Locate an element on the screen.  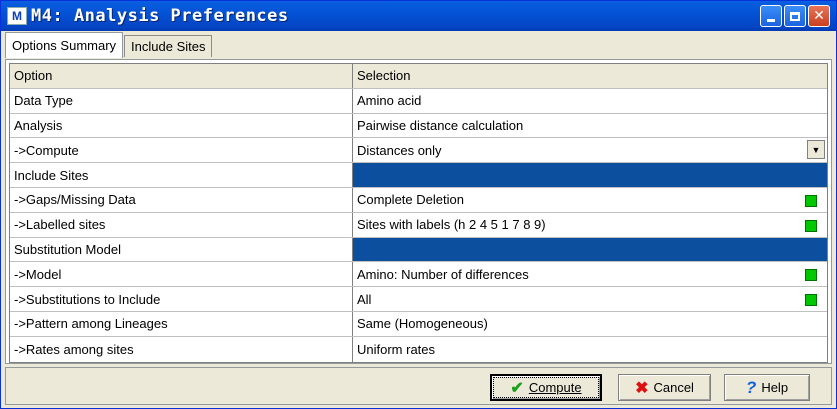
section-label: Substitution Model is located at coordinates (181, 249).